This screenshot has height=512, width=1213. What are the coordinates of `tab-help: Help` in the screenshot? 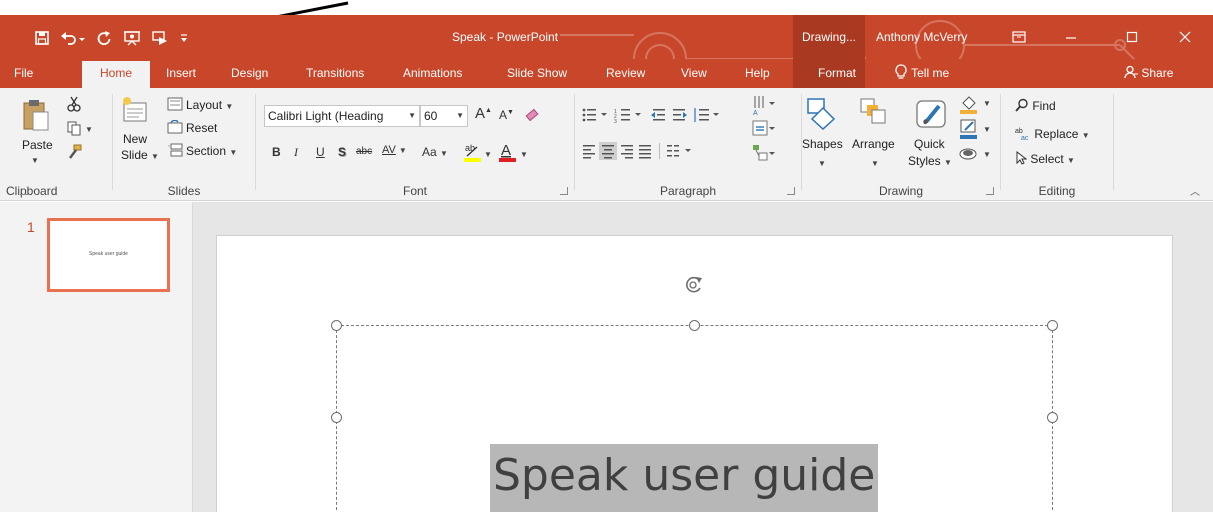 It's located at (757, 73).